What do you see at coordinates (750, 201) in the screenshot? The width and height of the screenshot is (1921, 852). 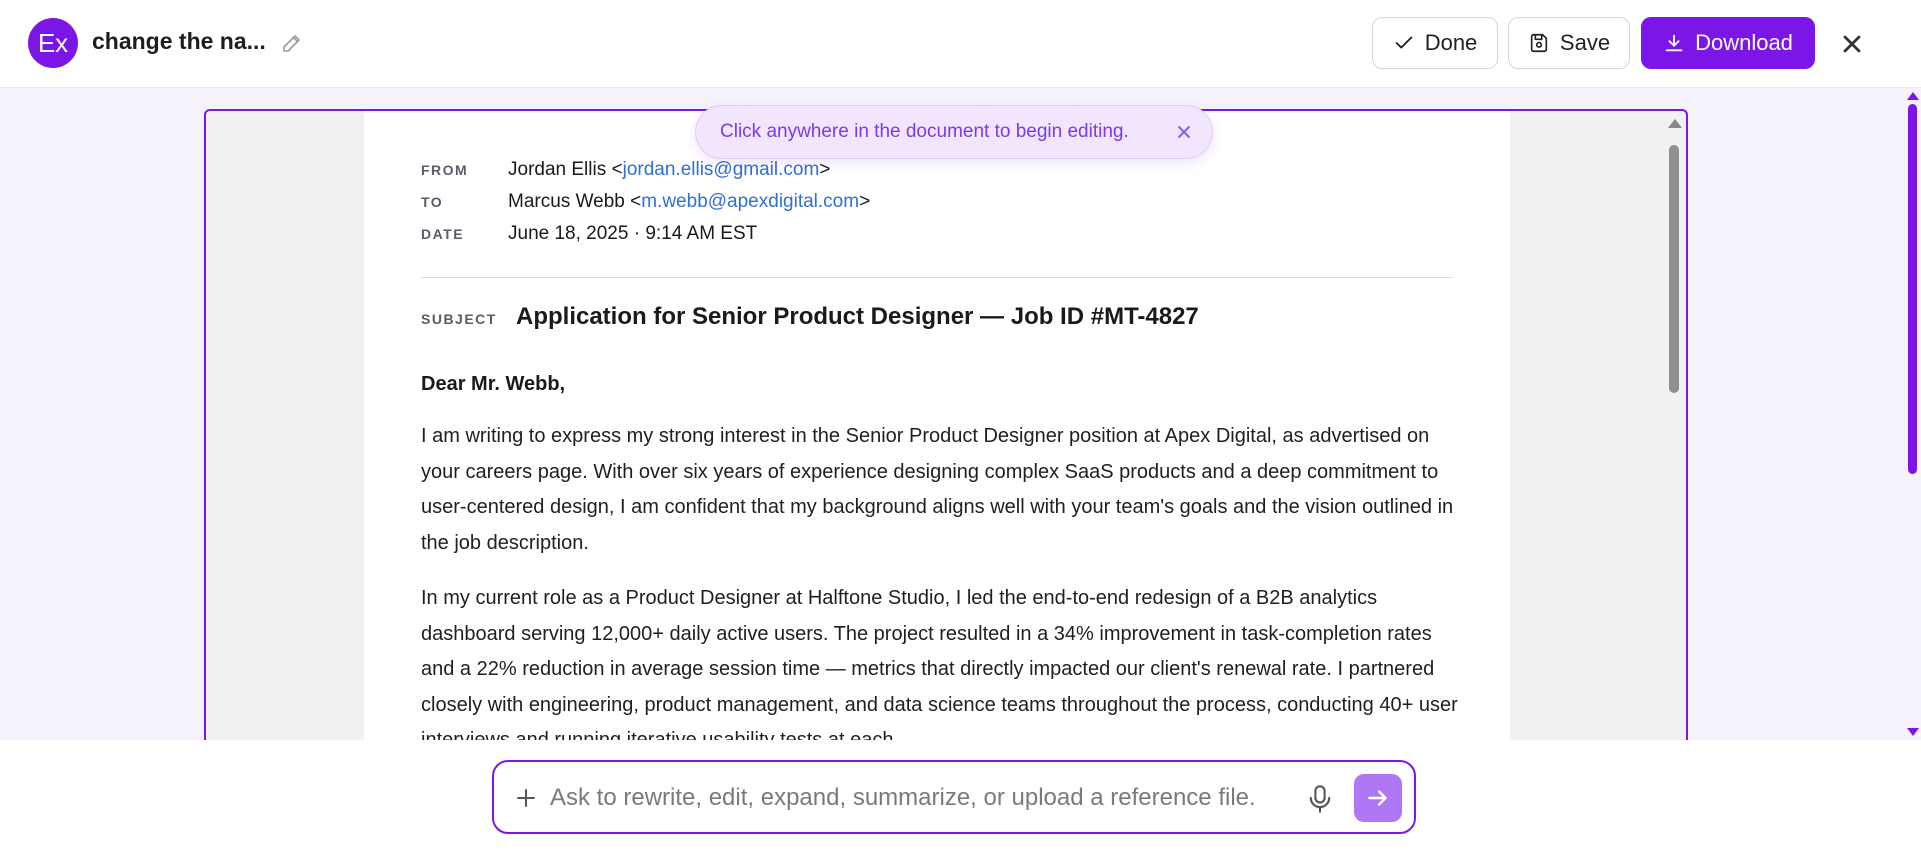 I see `to-email-link: m.webb@apexdigital.com` at bounding box center [750, 201].